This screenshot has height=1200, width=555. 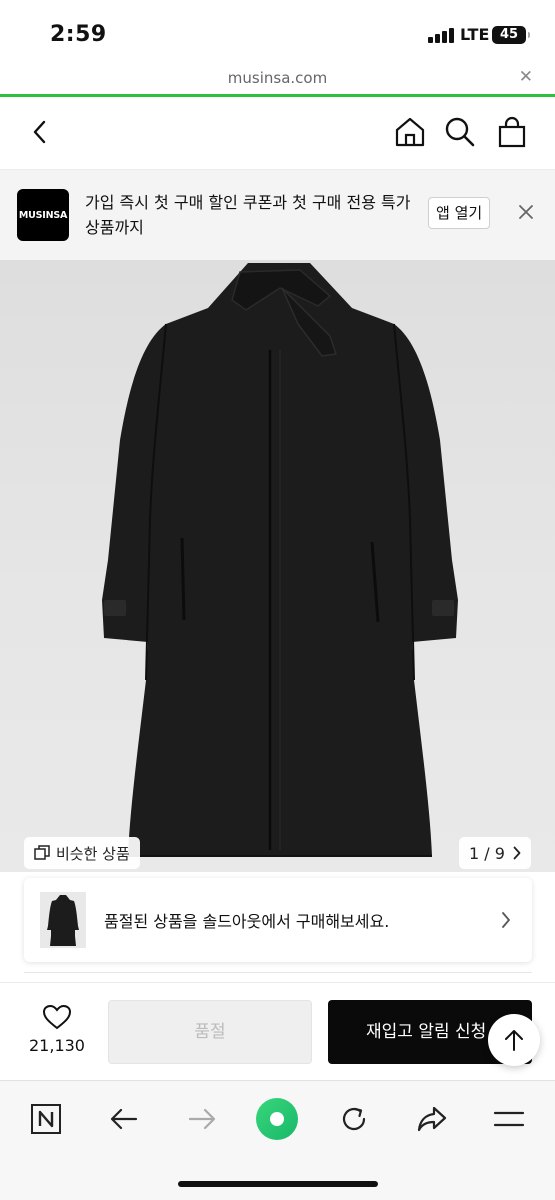 What do you see at coordinates (57, 1045) in the screenshot?
I see `like-count: 21,130` at bounding box center [57, 1045].